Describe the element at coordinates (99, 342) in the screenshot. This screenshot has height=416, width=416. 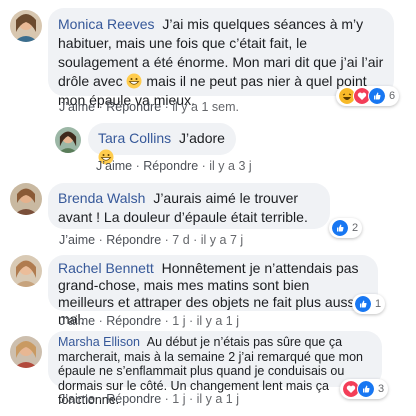
I see `comment-author: Marsha Ellison` at that location.